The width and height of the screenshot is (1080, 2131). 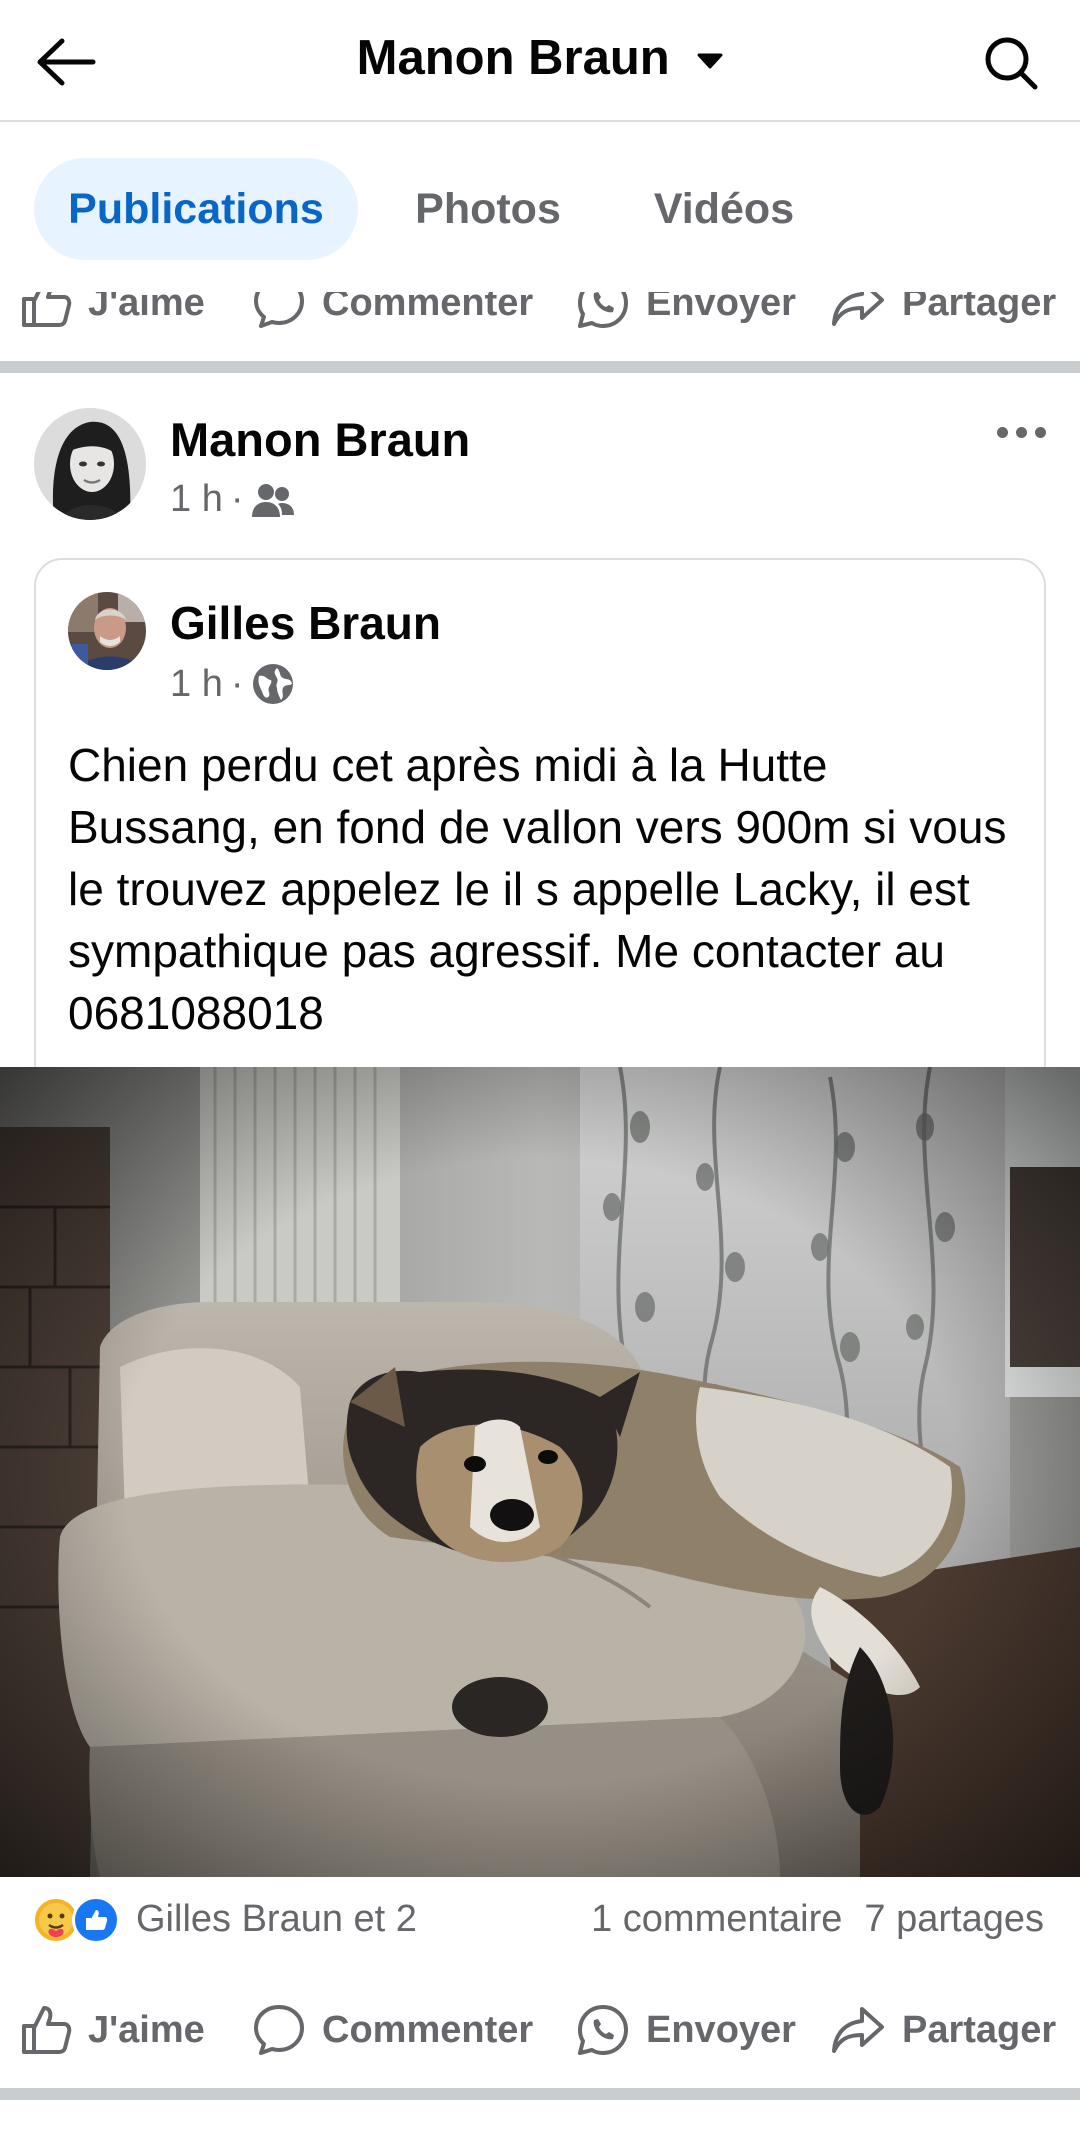 What do you see at coordinates (540, 2030) in the screenshot?
I see `post-action-bar: J'aime Commenter Envoyer Partager` at bounding box center [540, 2030].